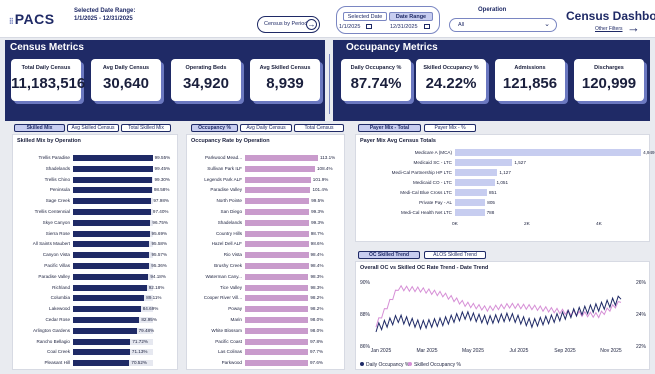  I want to click on bar-label: Poway, so click(235, 309).